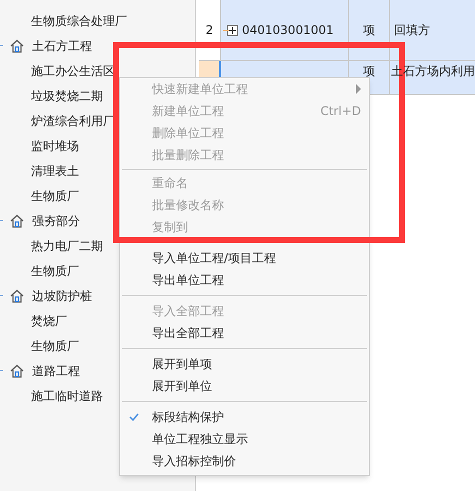 This screenshot has height=491, width=475. I want to click on row-number: 2, so click(210, 30).